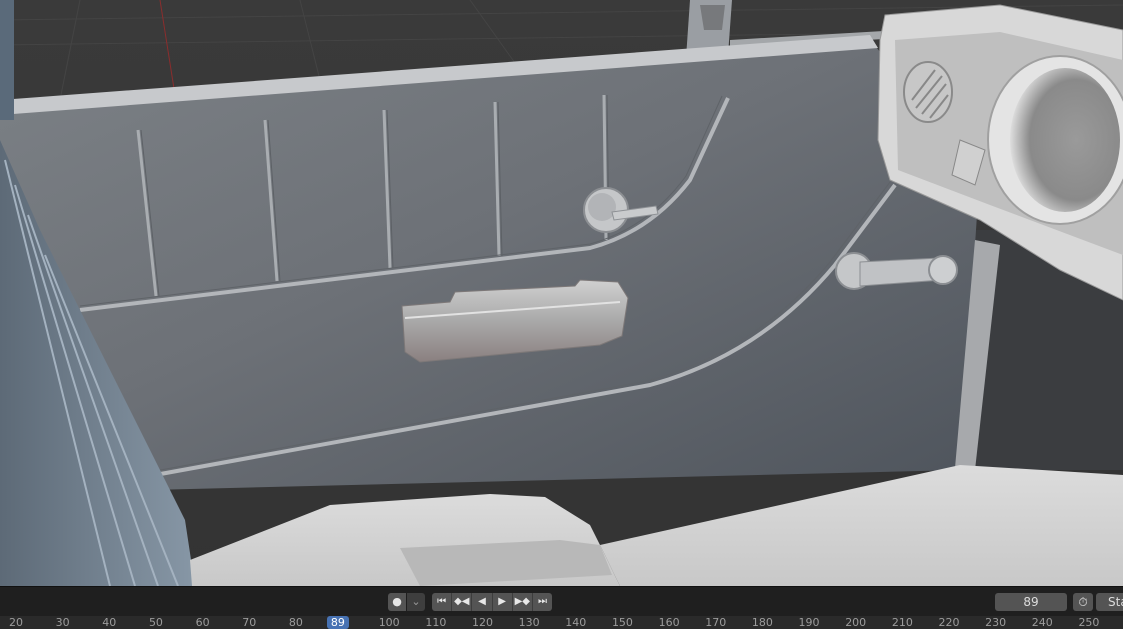 The image size is (1123, 629). I want to click on timeline-tick: 160, so click(669, 622).